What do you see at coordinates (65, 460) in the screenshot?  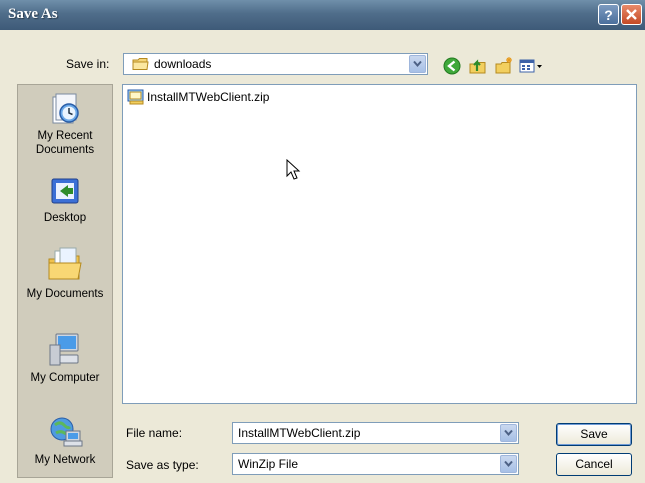 I see `place-label: My Network` at bounding box center [65, 460].